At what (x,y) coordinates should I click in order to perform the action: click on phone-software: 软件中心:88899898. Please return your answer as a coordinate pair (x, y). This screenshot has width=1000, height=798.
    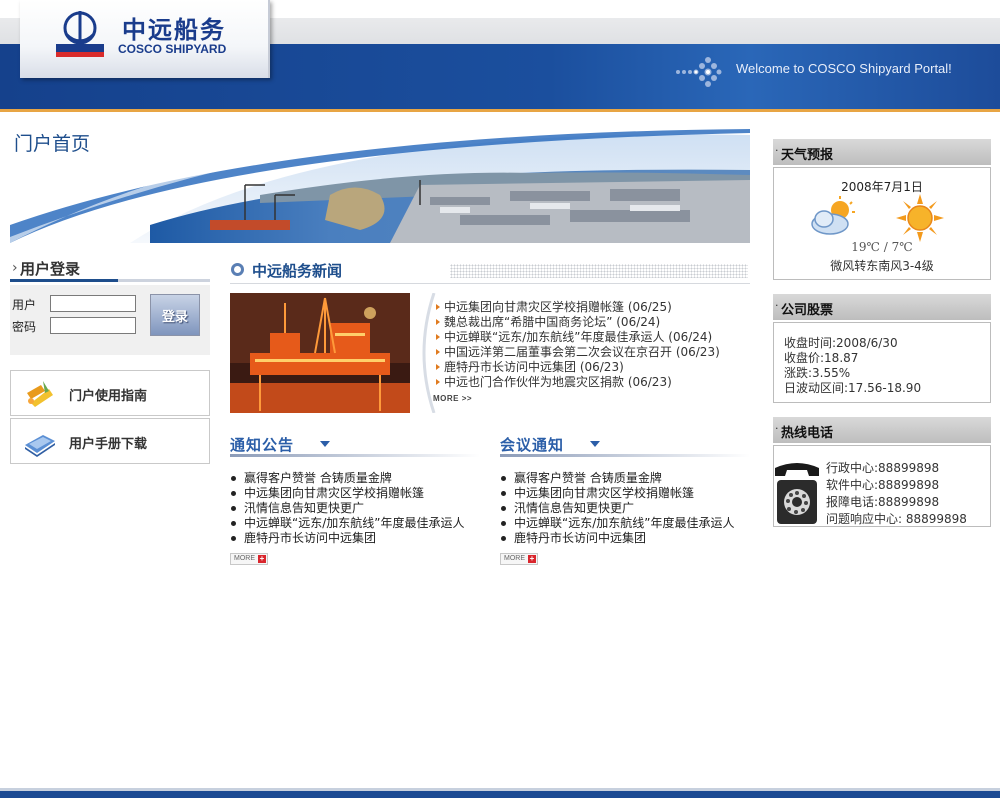
    Looking at the image, I should click on (883, 485).